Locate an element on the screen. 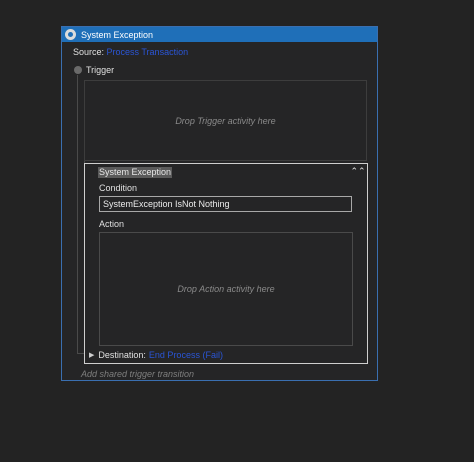 The height and width of the screenshot is (462, 474). destination-label: Destination: is located at coordinates (122, 355).